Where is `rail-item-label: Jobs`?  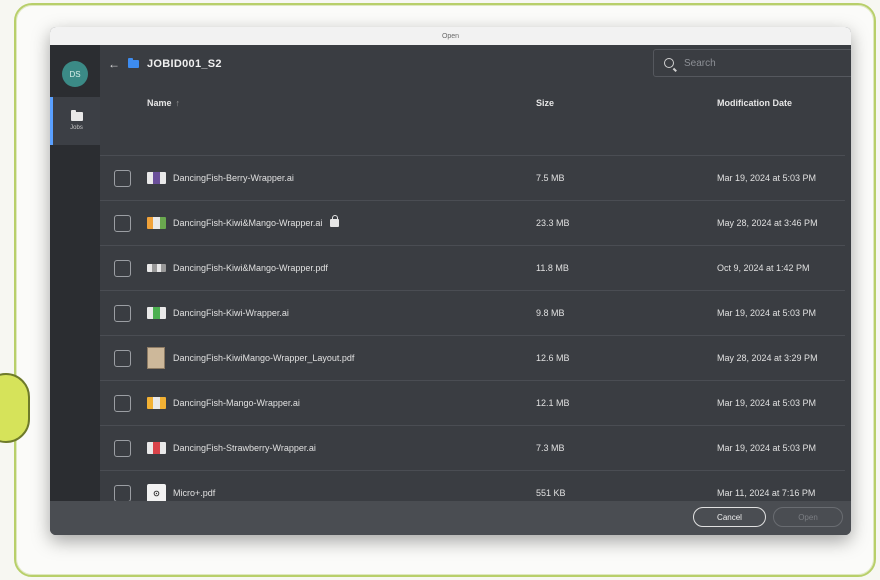 rail-item-label: Jobs is located at coordinates (76, 127).